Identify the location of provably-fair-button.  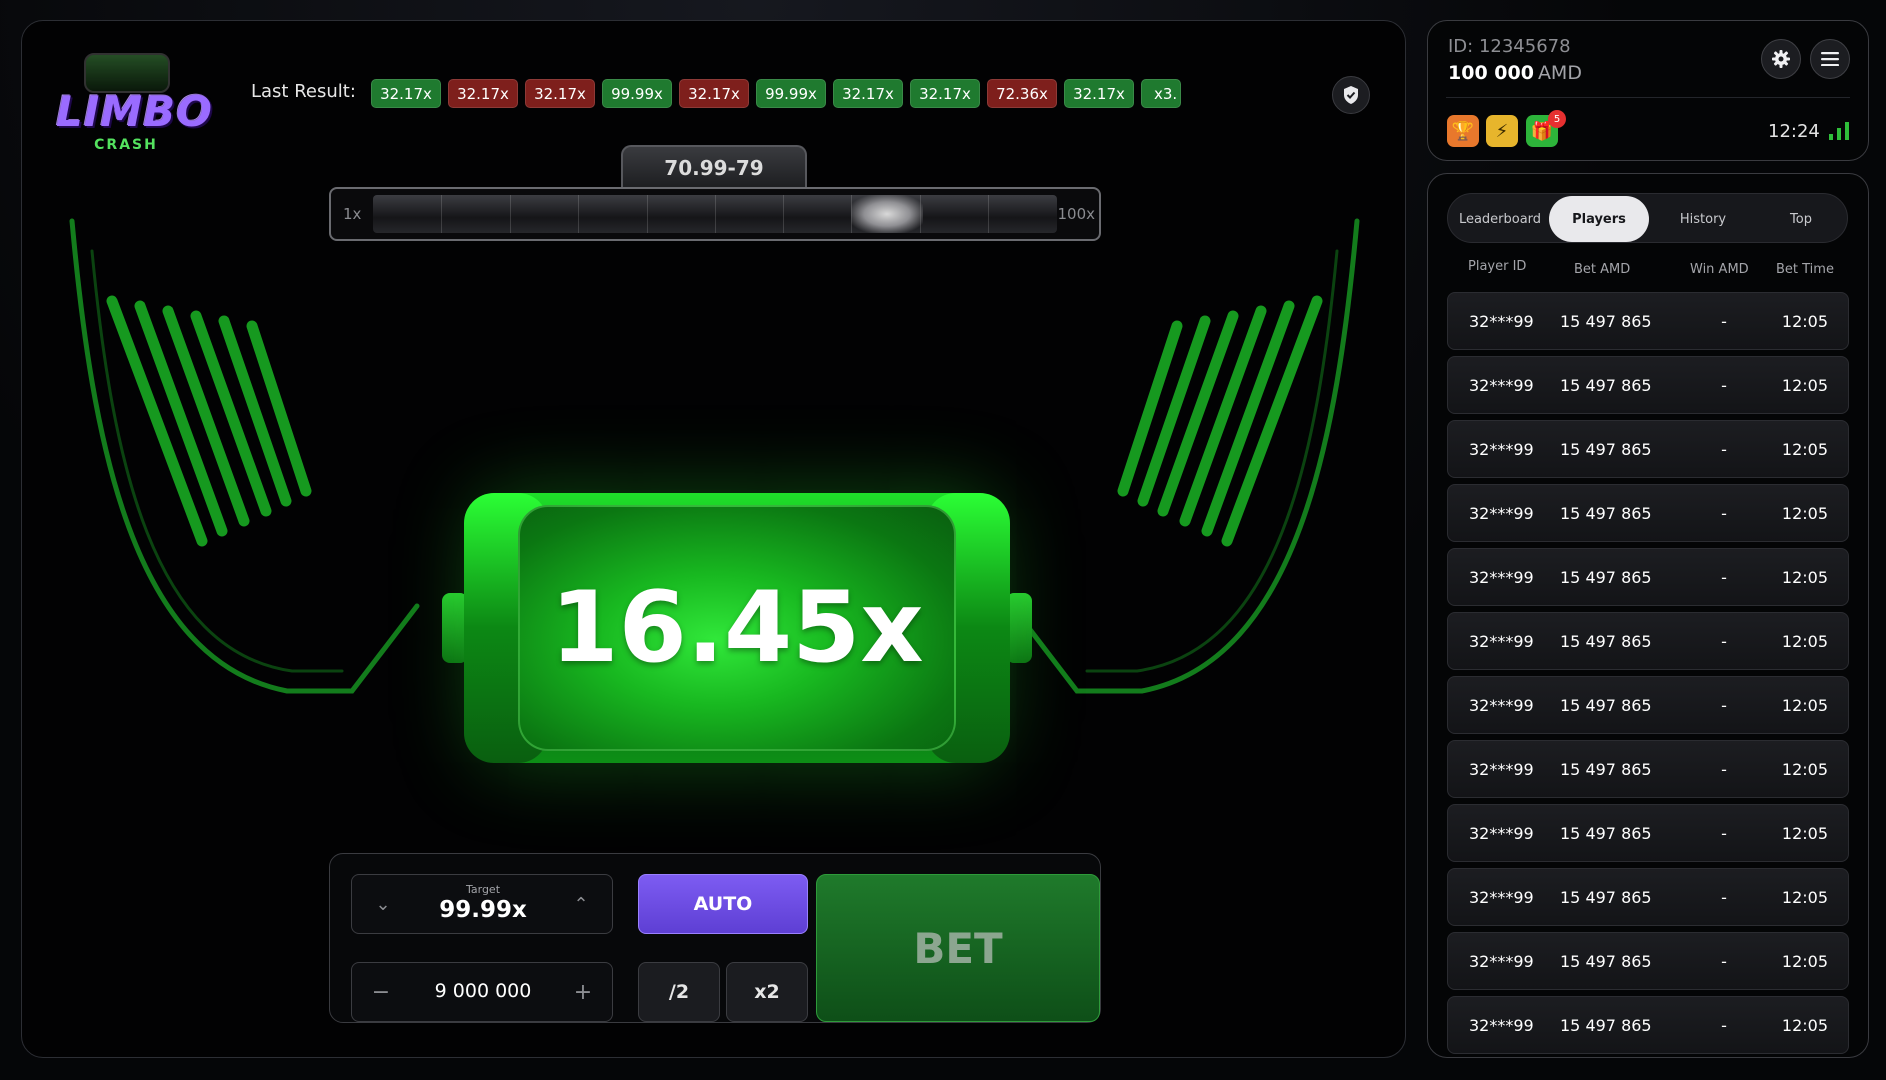
(1351, 95).